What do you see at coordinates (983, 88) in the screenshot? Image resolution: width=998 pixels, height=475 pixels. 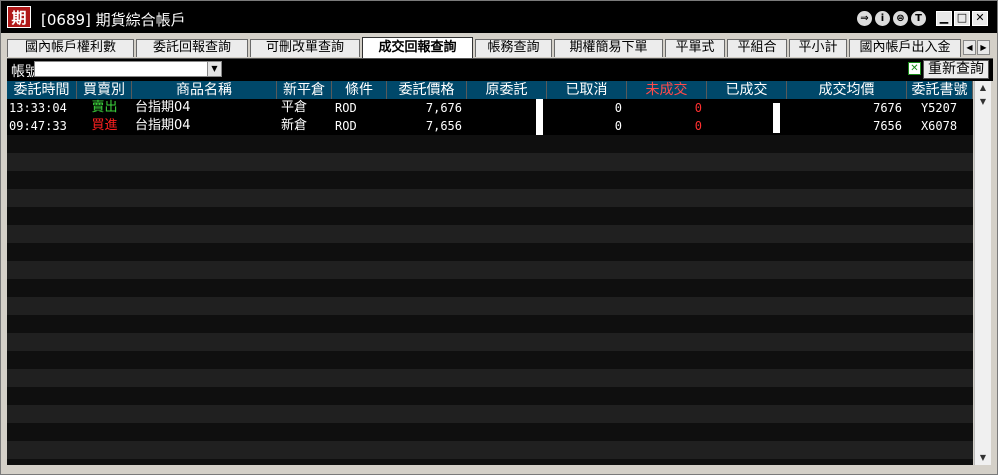 I see `scroll-up-icon: ▲` at bounding box center [983, 88].